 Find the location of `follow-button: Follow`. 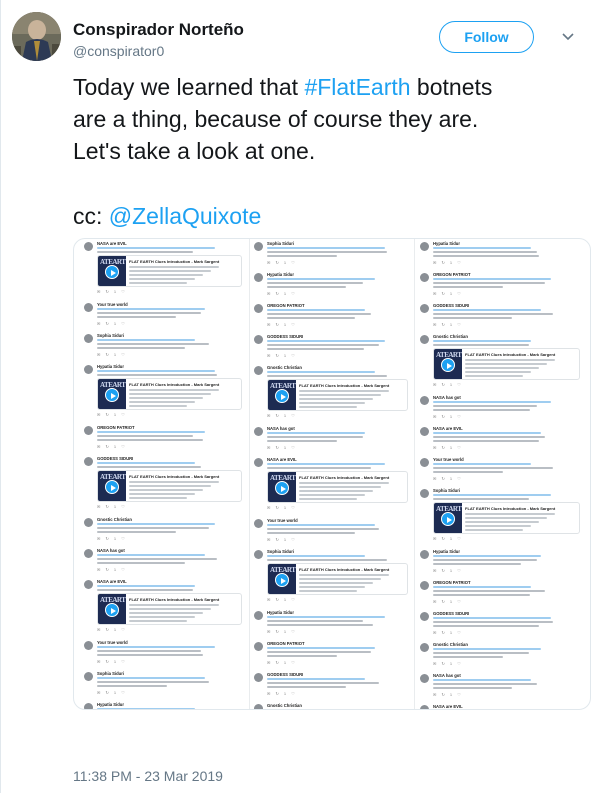

follow-button: Follow is located at coordinates (486, 37).